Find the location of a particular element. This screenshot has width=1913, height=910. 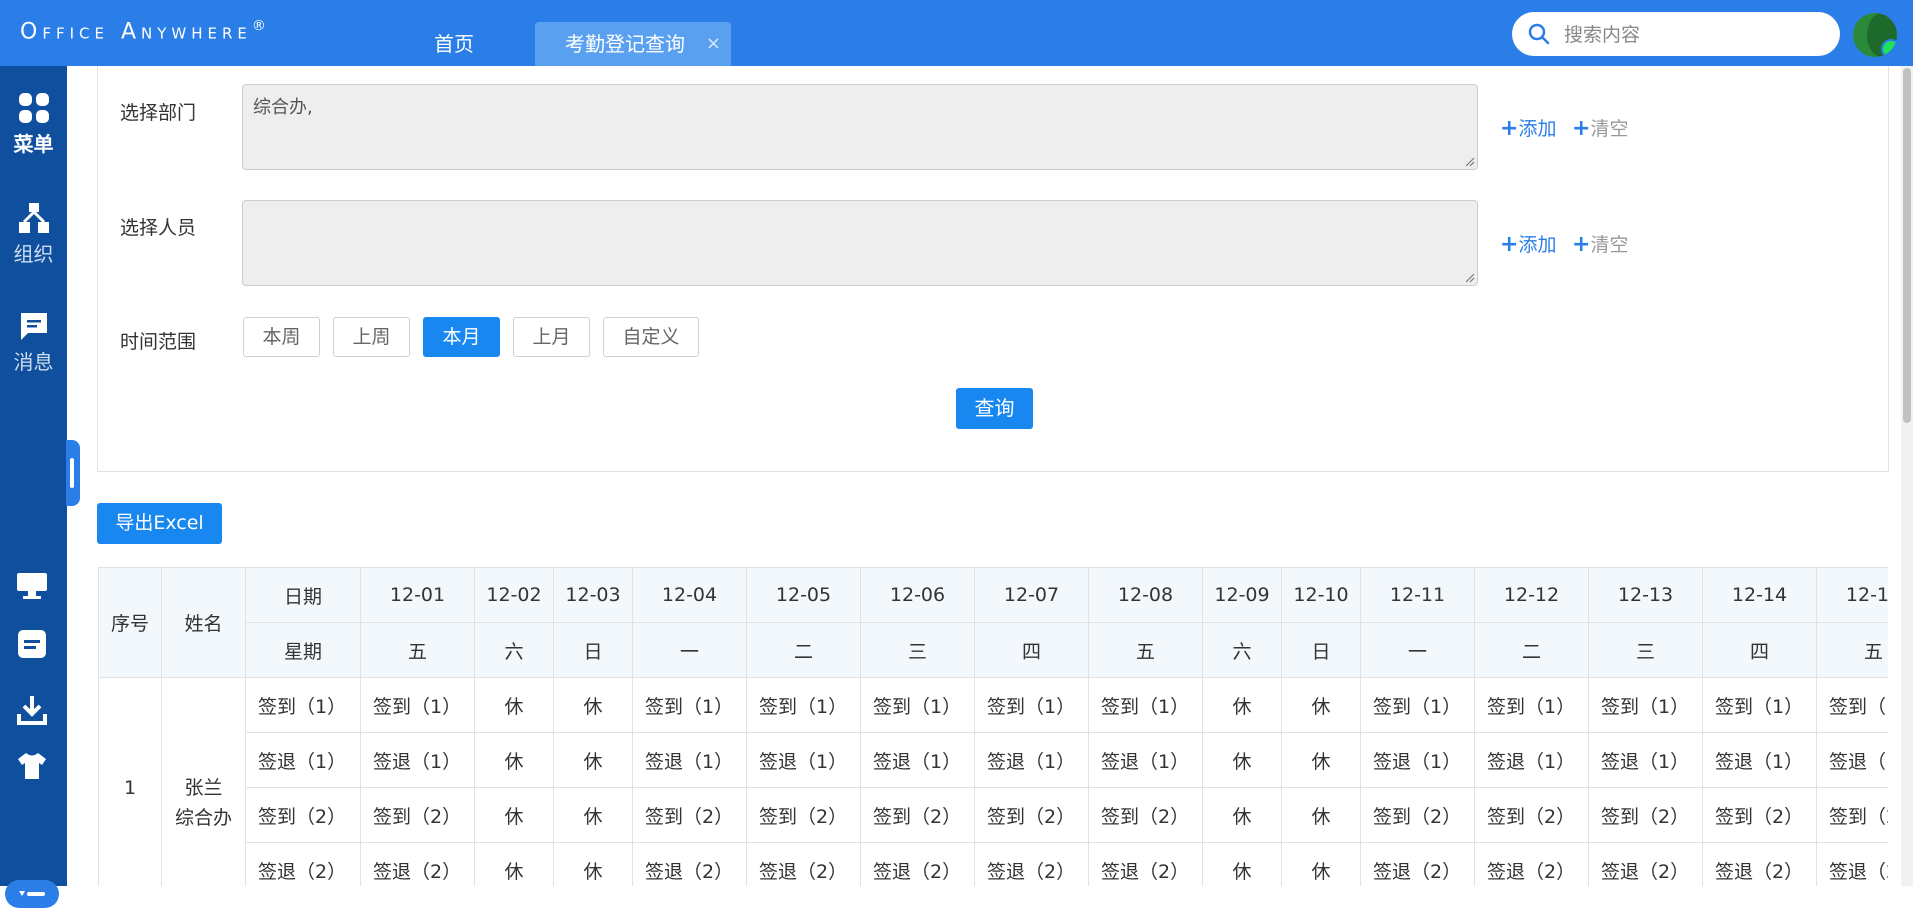

app-logo: Office Anywhere® is located at coordinates (143, 31).